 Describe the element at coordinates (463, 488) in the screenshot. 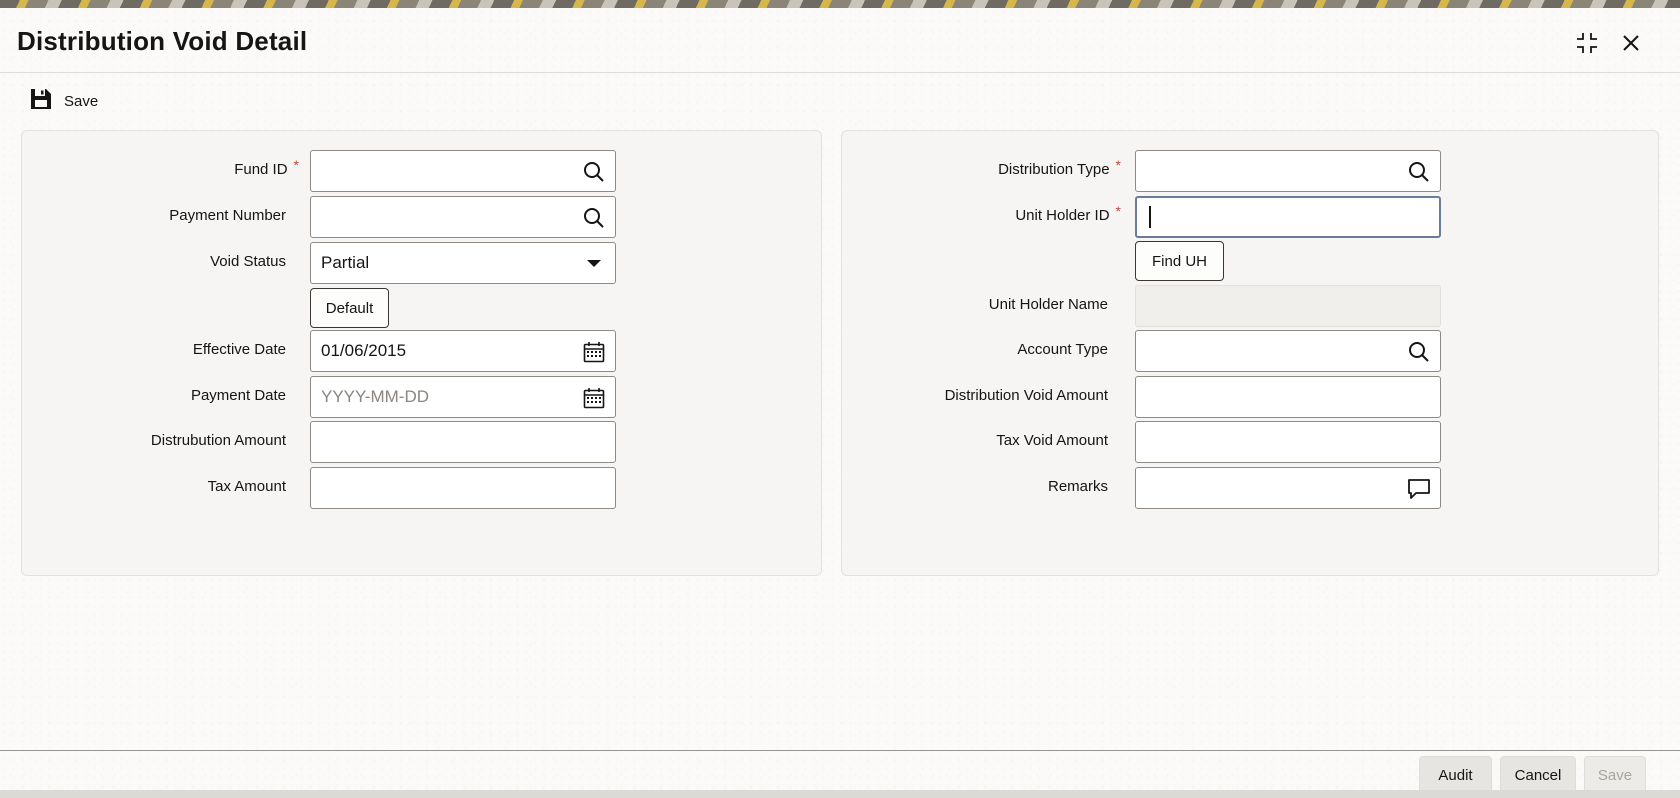

I see `tax-amount-field` at that location.